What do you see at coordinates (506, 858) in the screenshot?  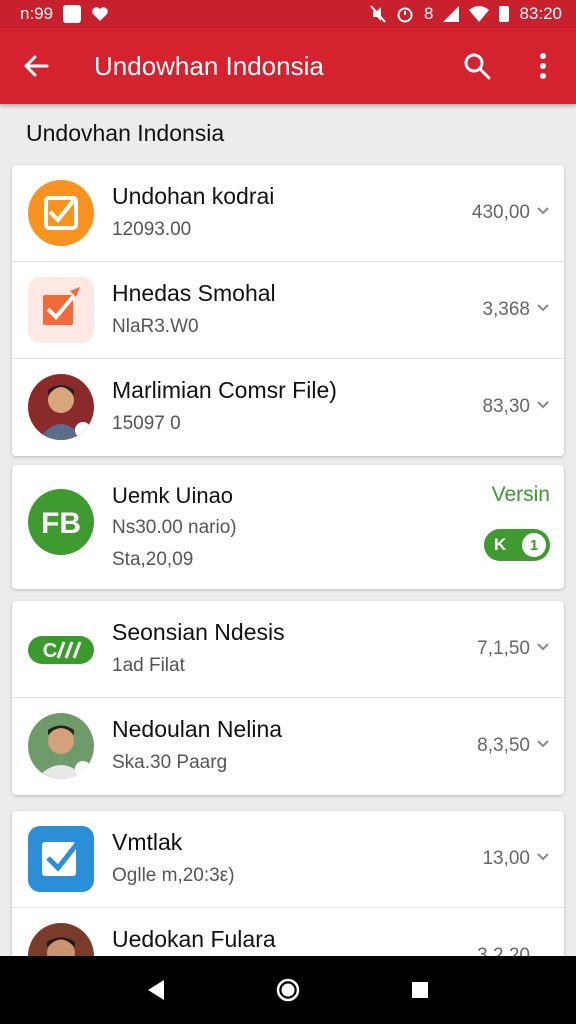 I see `item-value: 13,00` at bounding box center [506, 858].